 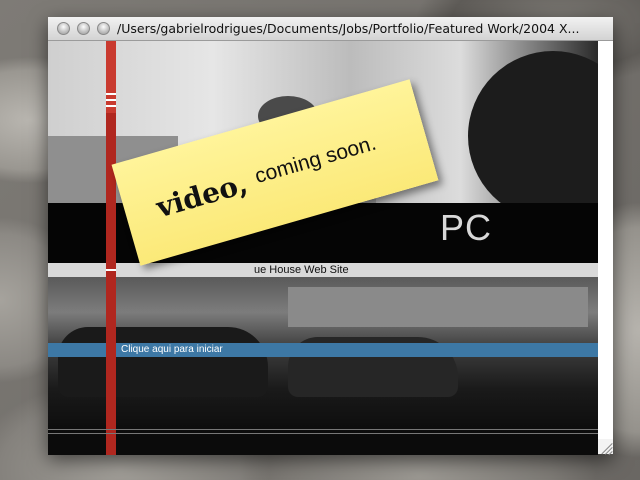 I want to click on car-left, so click(x=163, y=362).